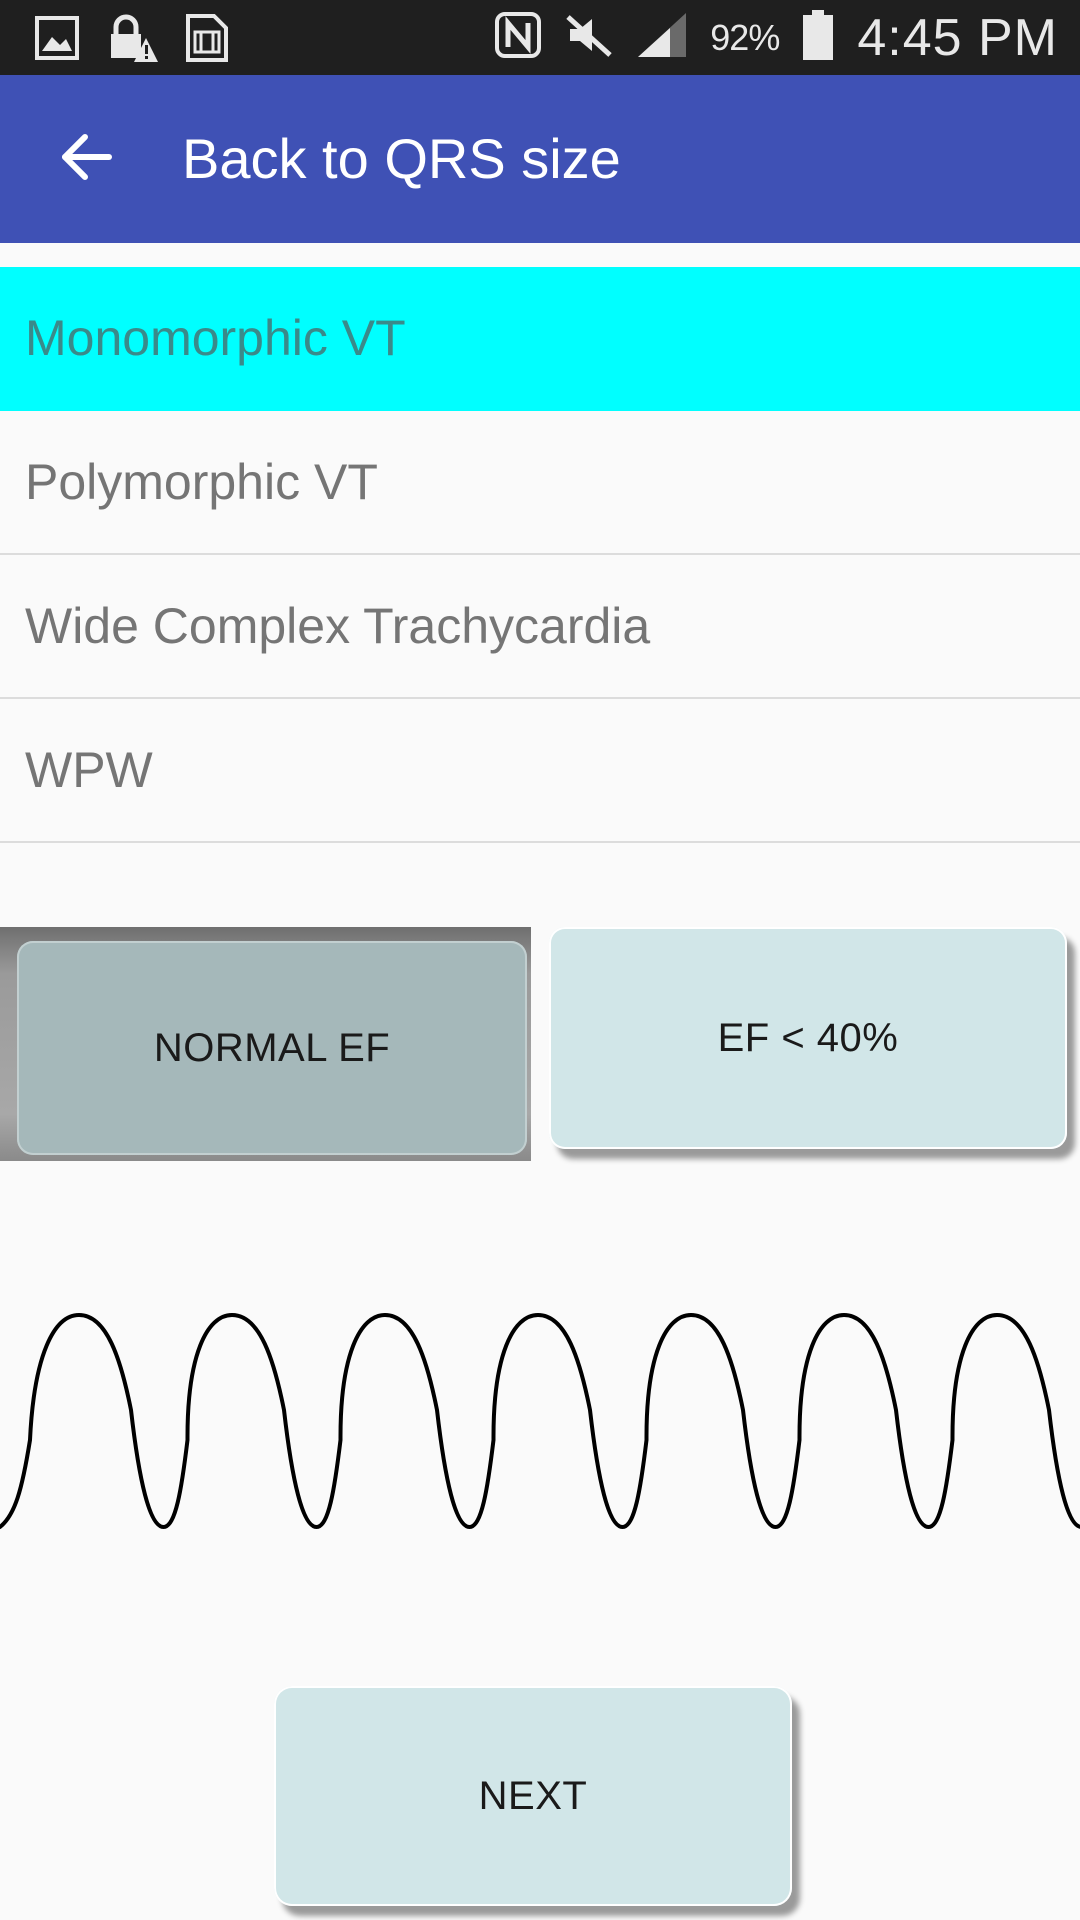 The height and width of the screenshot is (1920, 1080). Describe the element at coordinates (540, 771) in the screenshot. I see `list-item-wpw: WPW` at that location.